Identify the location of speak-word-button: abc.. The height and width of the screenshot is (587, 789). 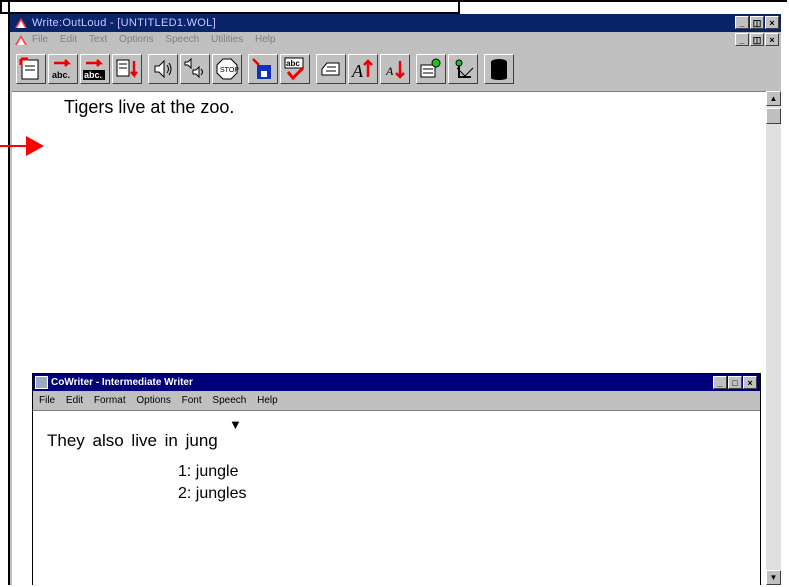
(63, 69).